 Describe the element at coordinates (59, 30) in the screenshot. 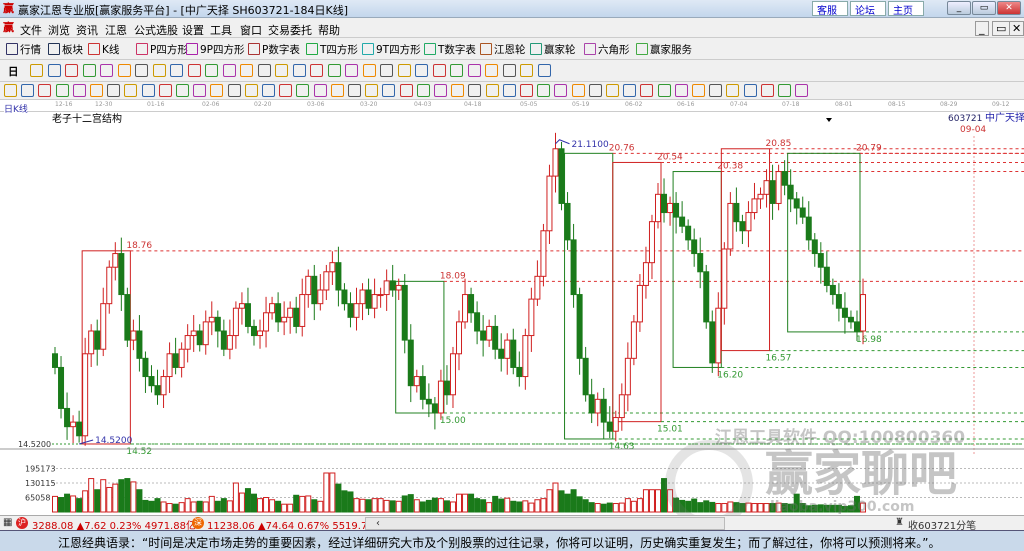

I see `menu-browse: 浏览` at that location.